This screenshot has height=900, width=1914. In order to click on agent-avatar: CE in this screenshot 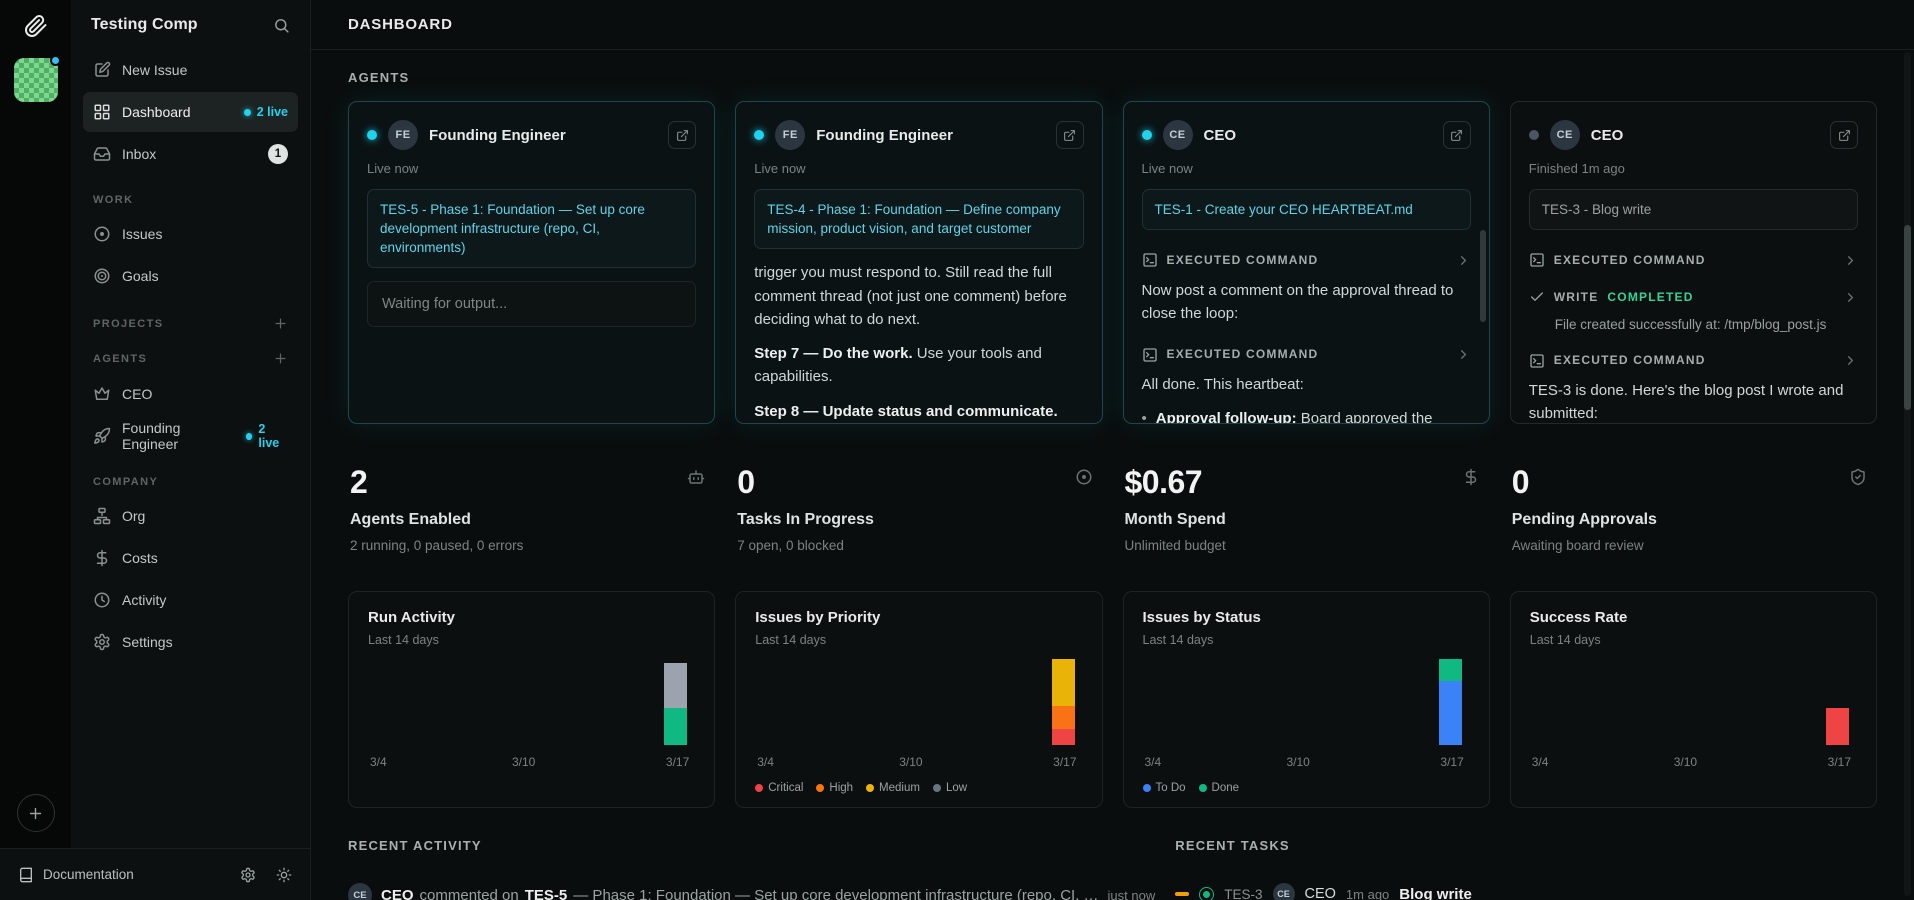, I will do `click(1177, 135)`.